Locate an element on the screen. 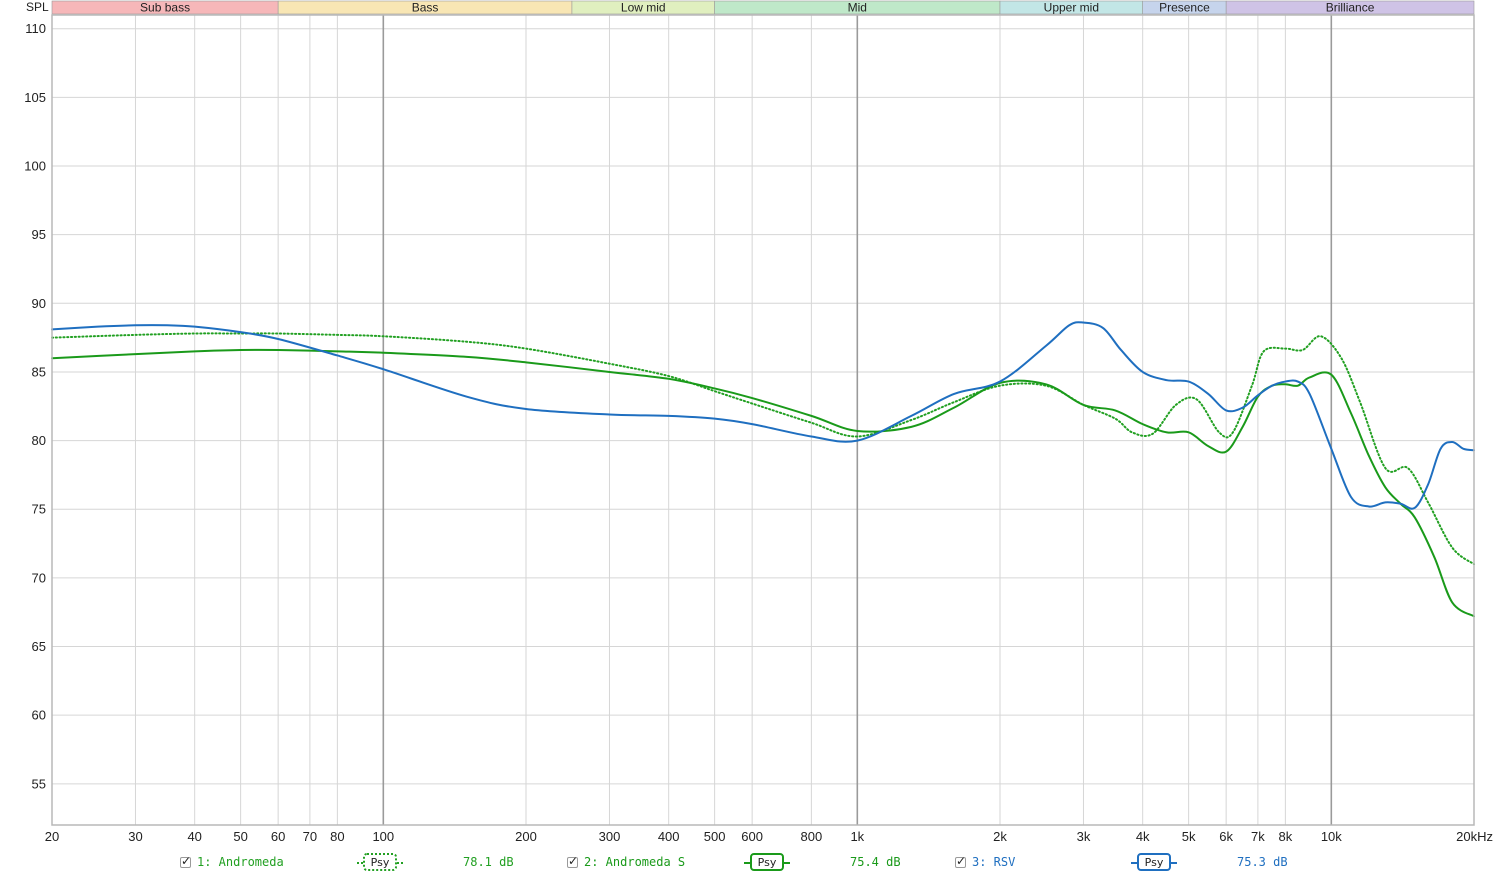  legend-item-2: 2: Andromeda S is located at coordinates (626, 861).